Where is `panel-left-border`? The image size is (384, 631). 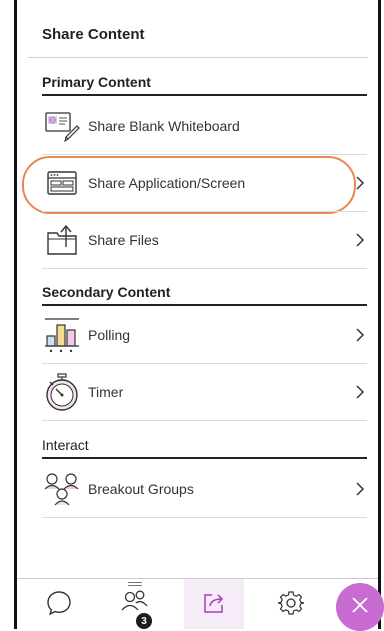
panel-left-border is located at coordinates (15, 314).